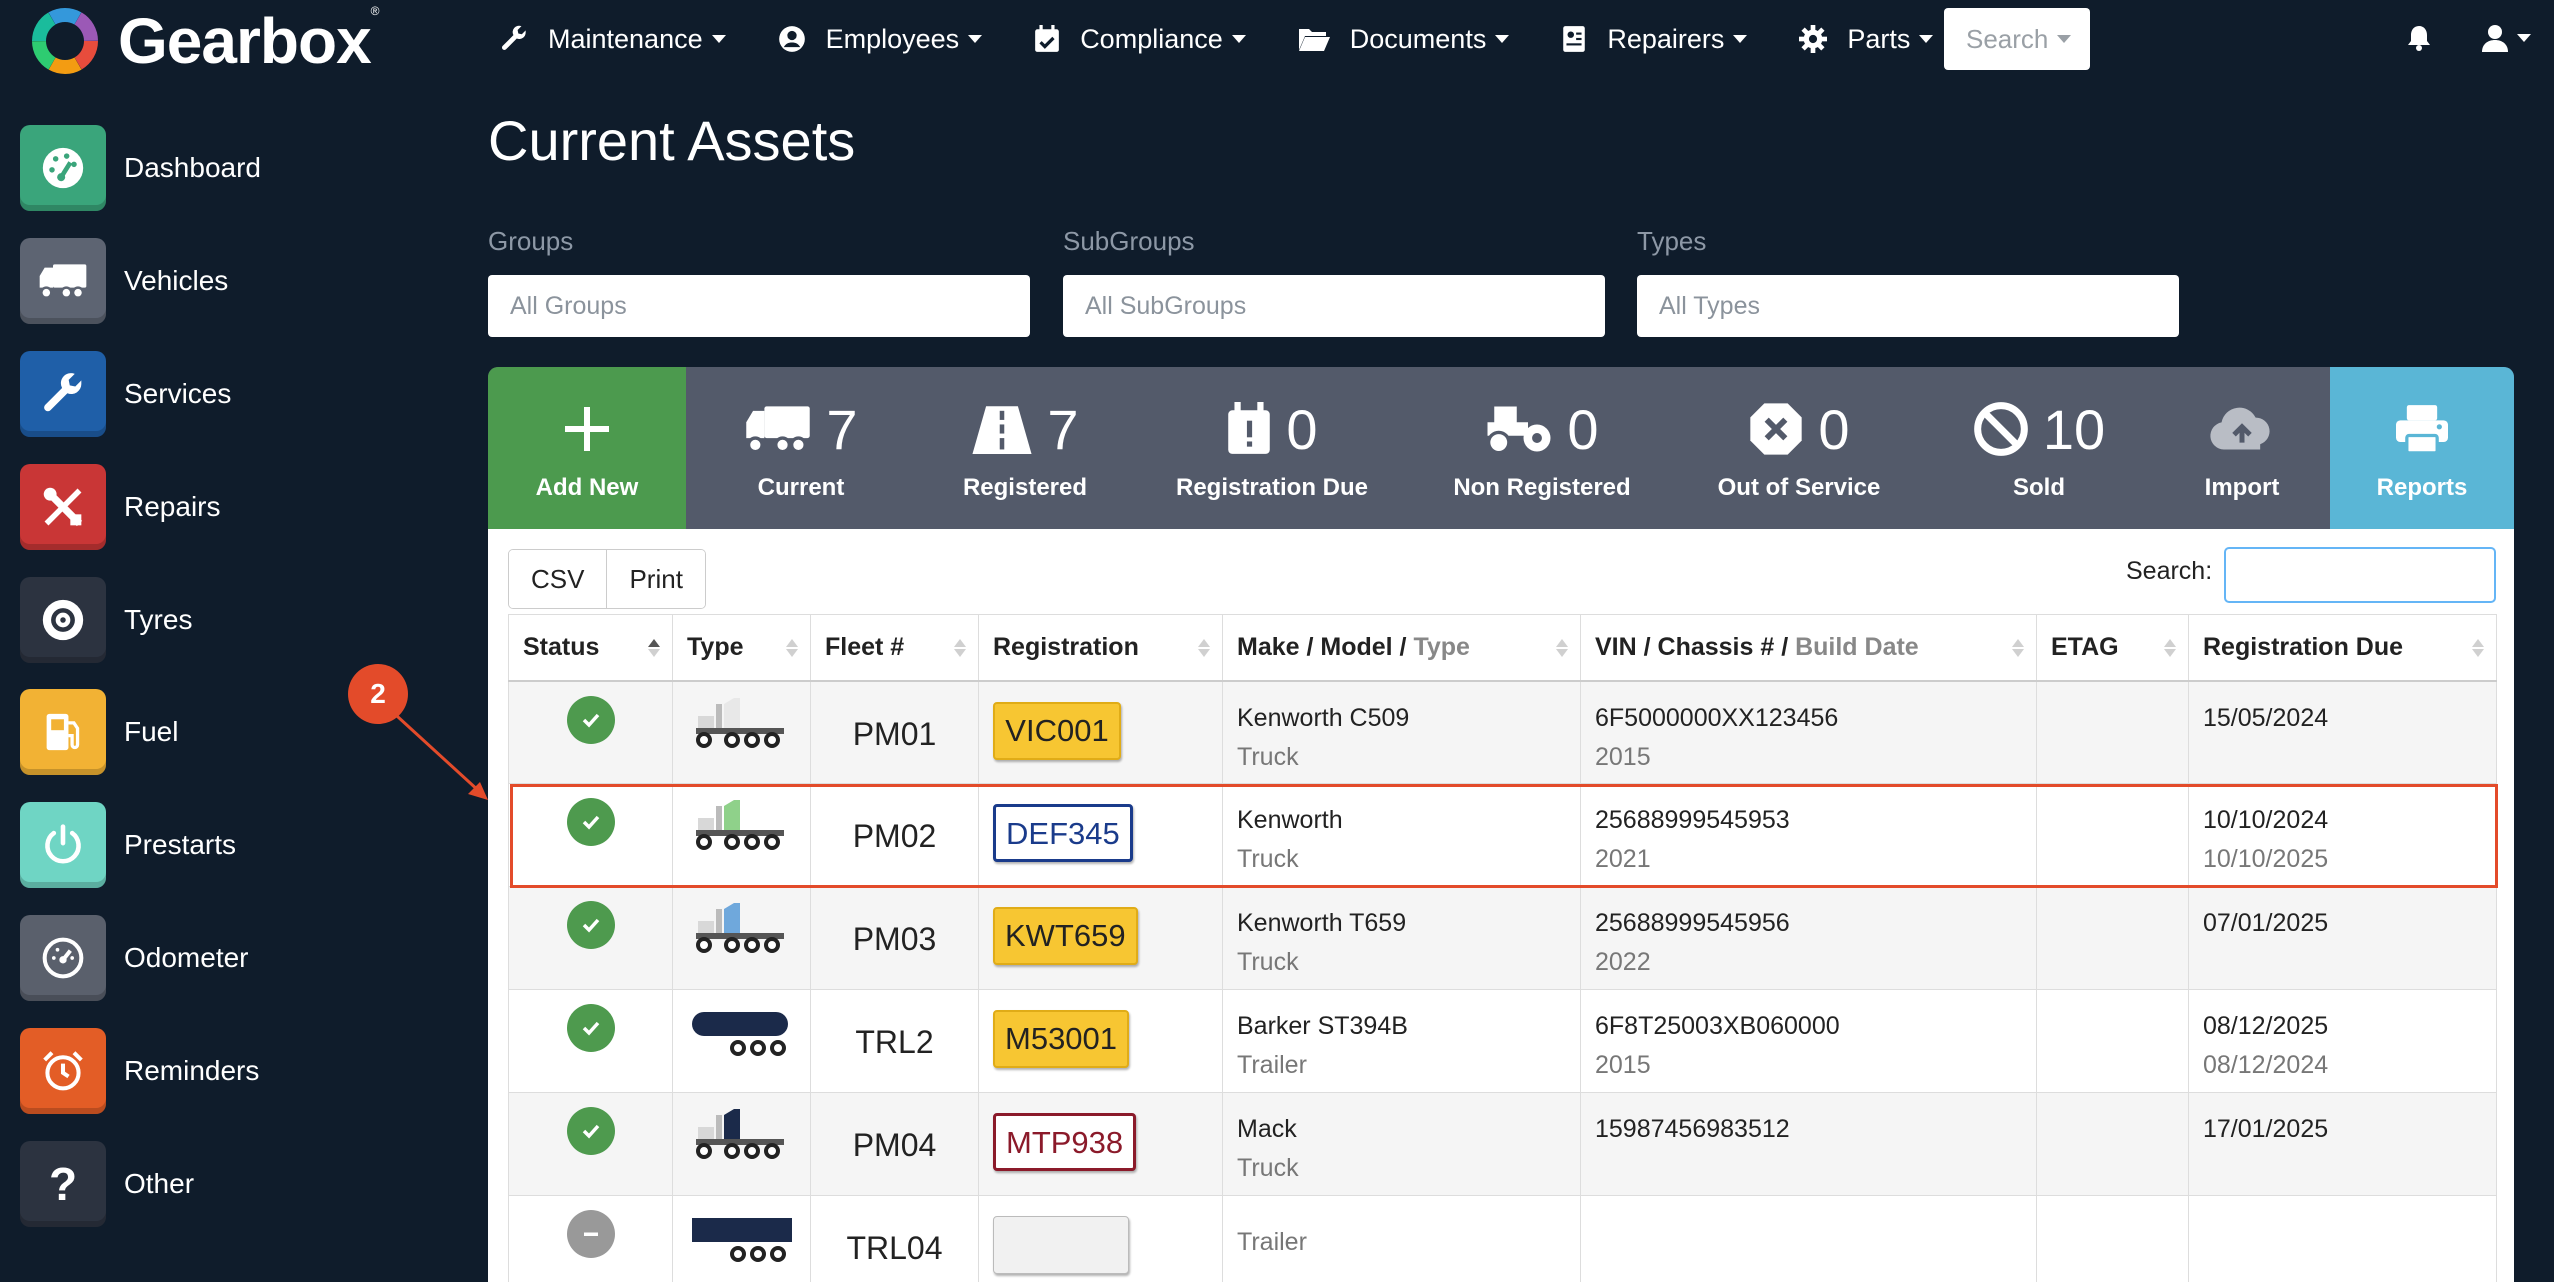 This screenshot has height=1282, width=2554. I want to click on sidebar-item-other: ? Other, so click(230, 1183).